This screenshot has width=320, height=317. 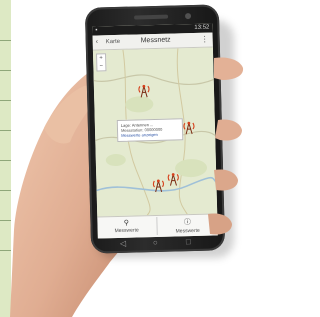 What do you see at coordinates (226, 146) in the screenshot?
I see `hand-fingers` at bounding box center [226, 146].